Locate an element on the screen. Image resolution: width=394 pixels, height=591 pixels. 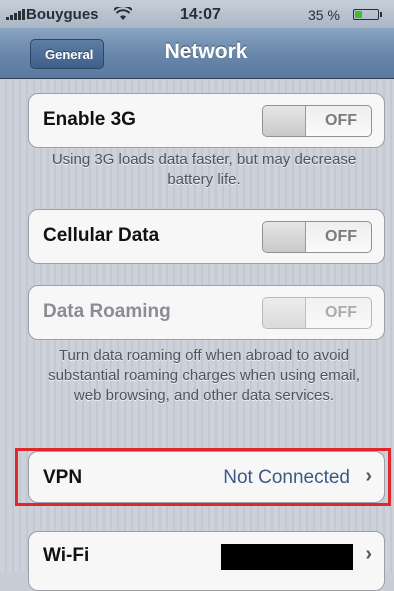
battery-icon is located at coordinates (367, 14).